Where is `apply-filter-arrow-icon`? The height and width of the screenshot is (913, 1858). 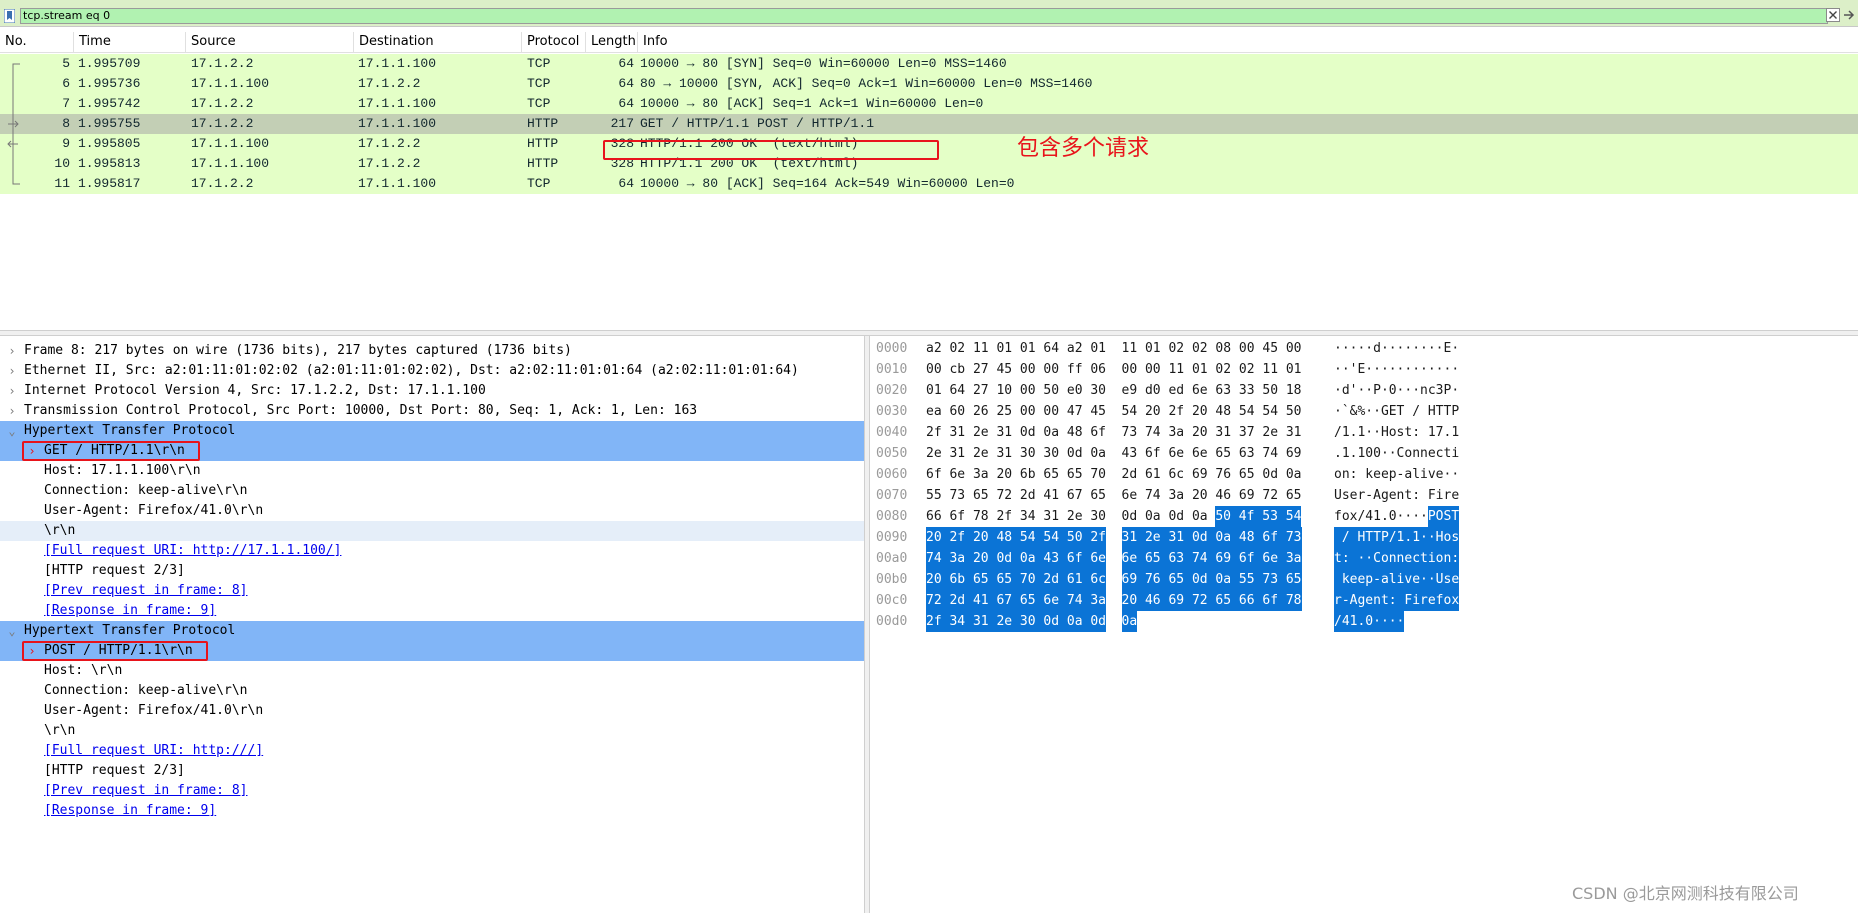 apply-filter-arrow-icon is located at coordinates (1849, 15).